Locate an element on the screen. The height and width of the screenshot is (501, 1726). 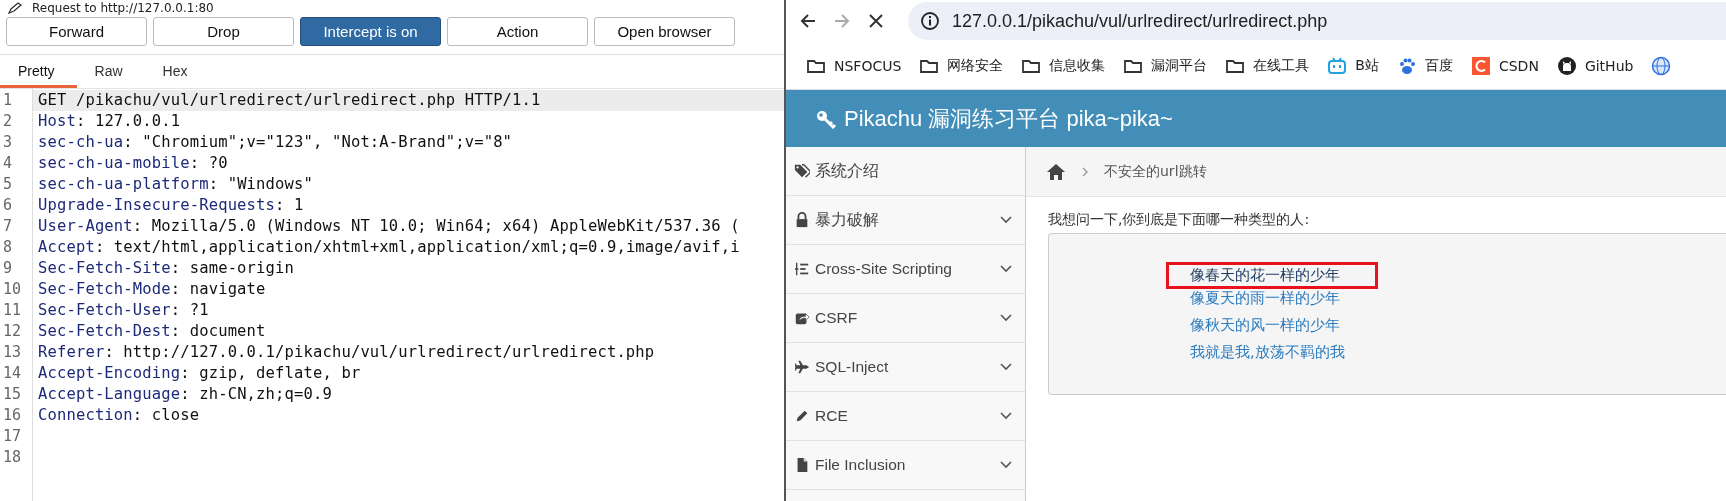
toolbar-button: Intercept is on is located at coordinates (370, 31).